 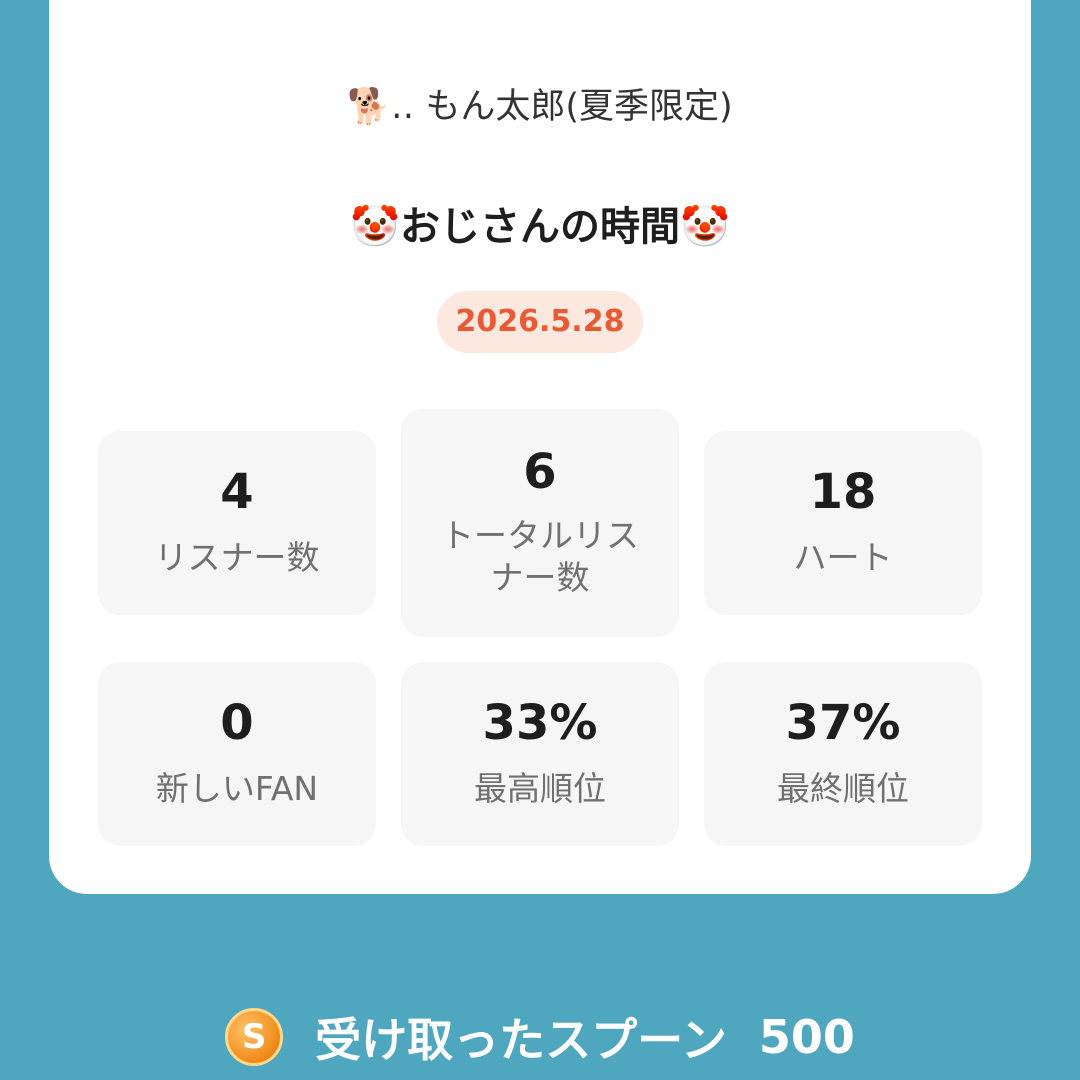 What do you see at coordinates (237, 523) in the screenshot?
I see `stat-listeners: 4 リスナー数` at bounding box center [237, 523].